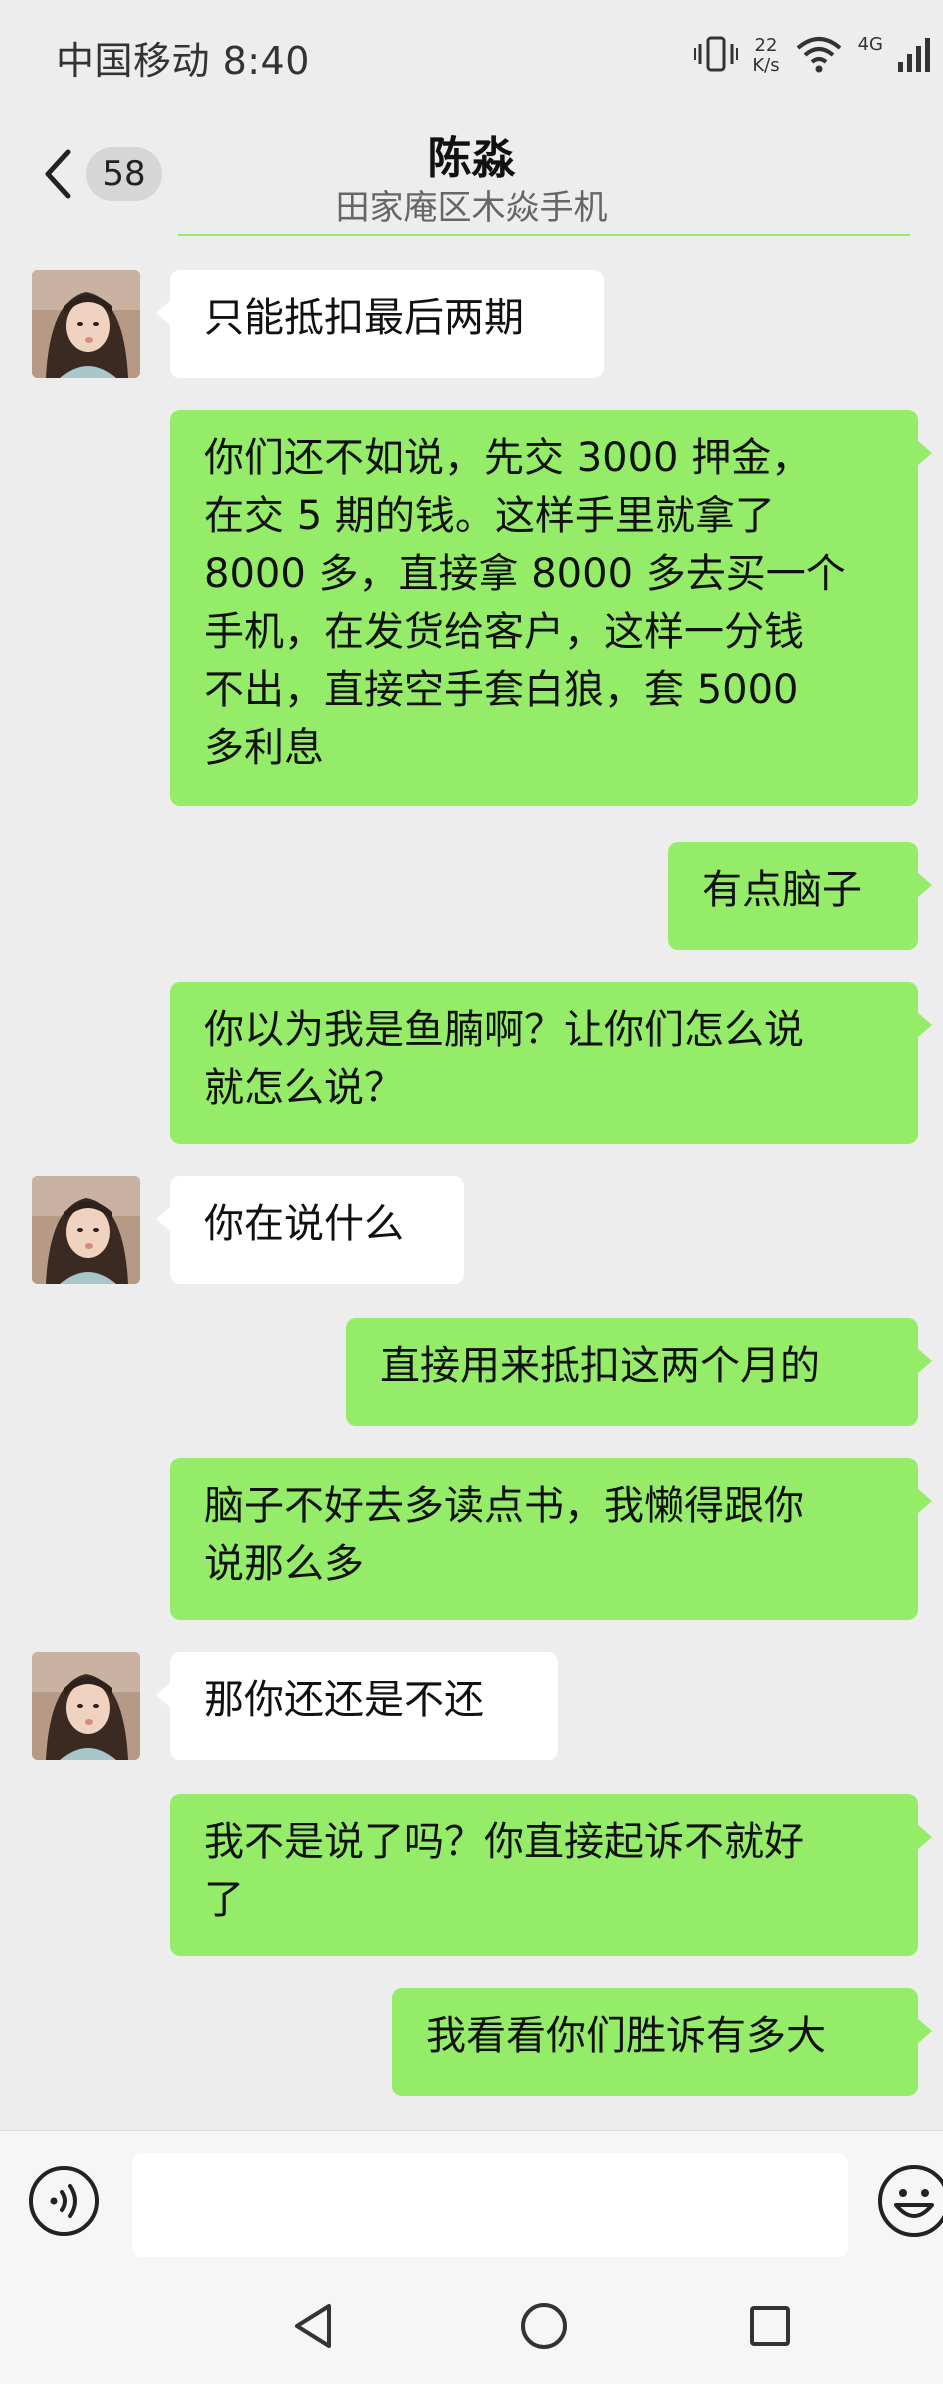 The image size is (943, 2384). I want to click on square-recents-icon, so click(770, 2326).